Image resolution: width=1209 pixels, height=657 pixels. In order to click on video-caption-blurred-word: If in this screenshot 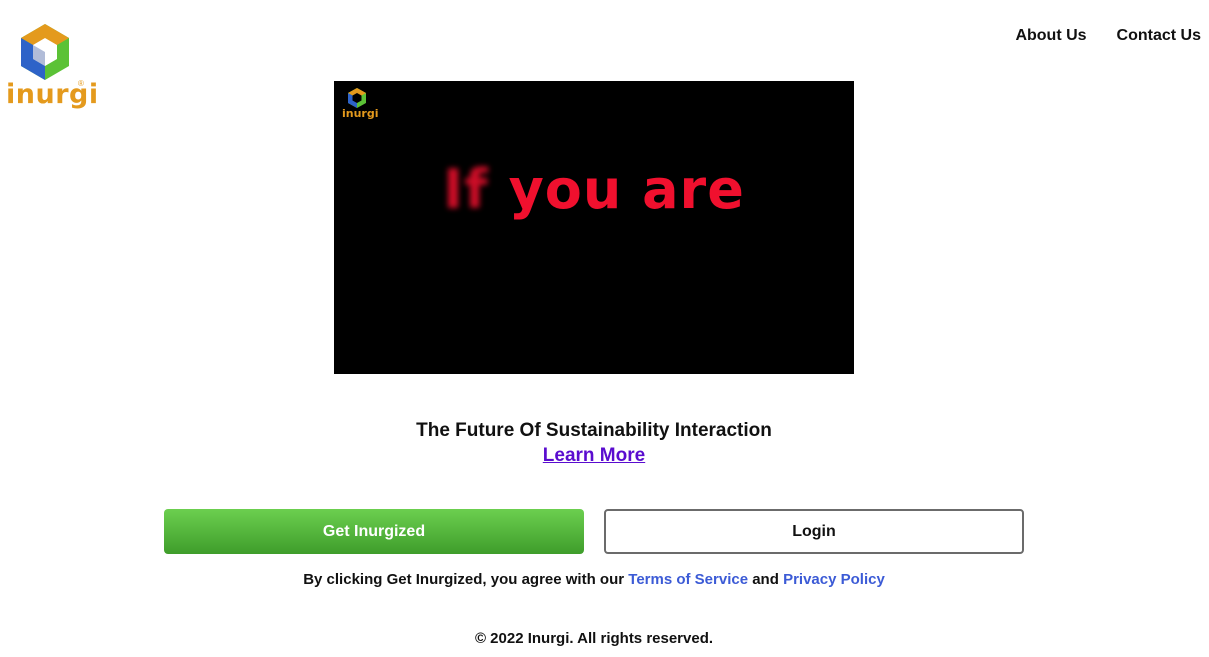, I will do `click(466, 189)`.